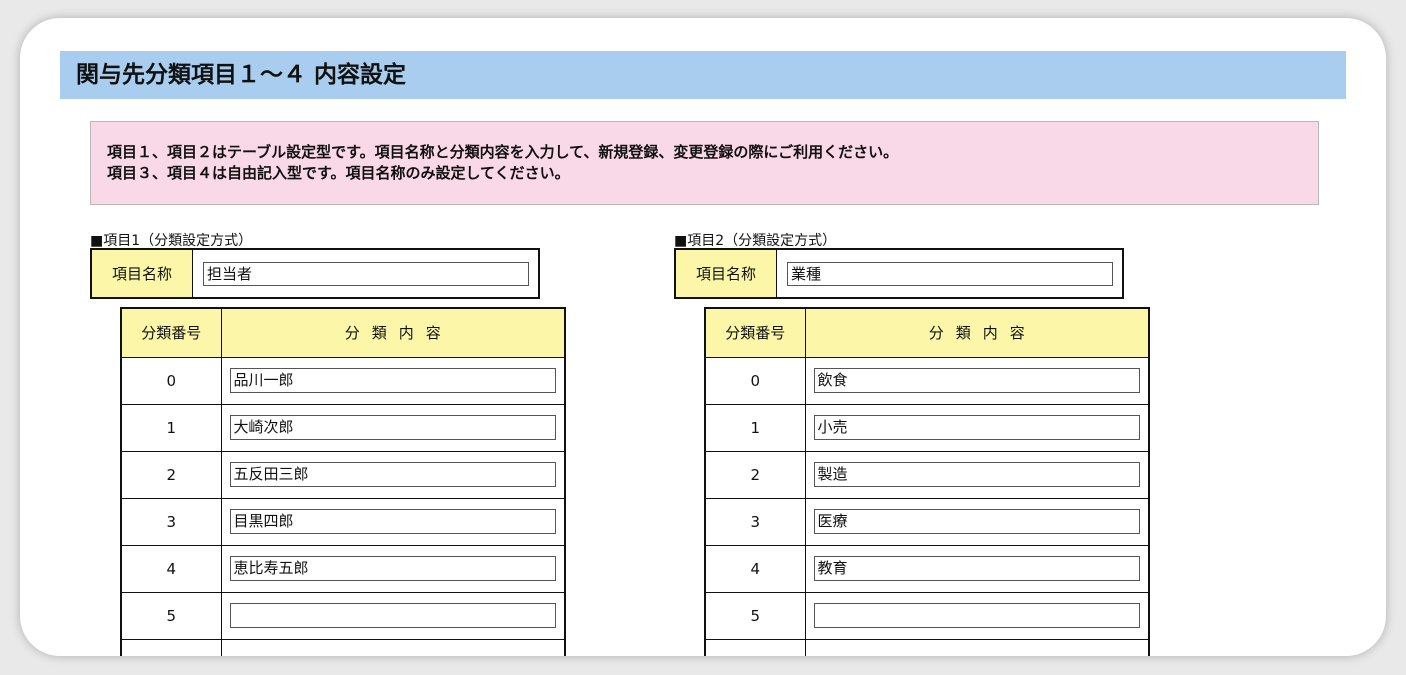 The height and width of the screenshot is (675, 1406). I want to click on table-row: 2 五反田三郎, so click(343, 474).